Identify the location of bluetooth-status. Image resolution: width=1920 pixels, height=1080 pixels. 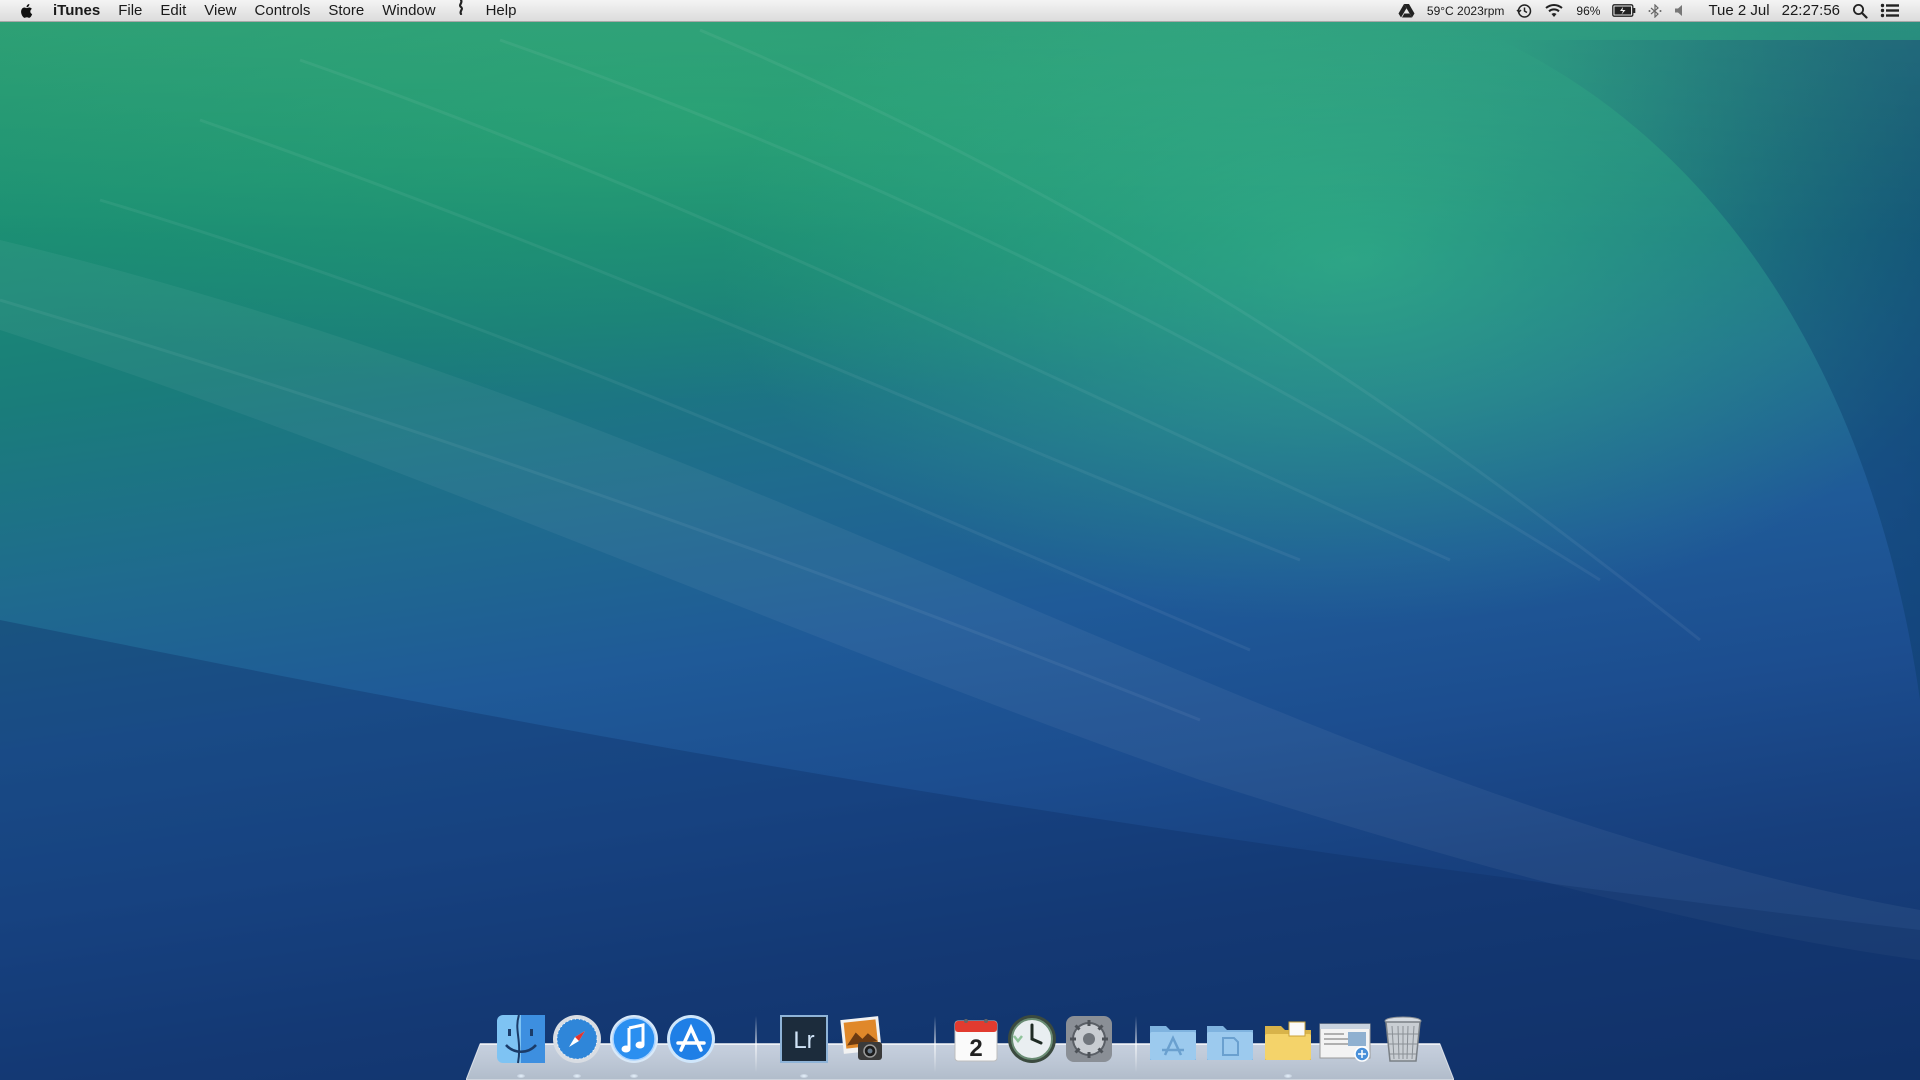
(1655, 10).